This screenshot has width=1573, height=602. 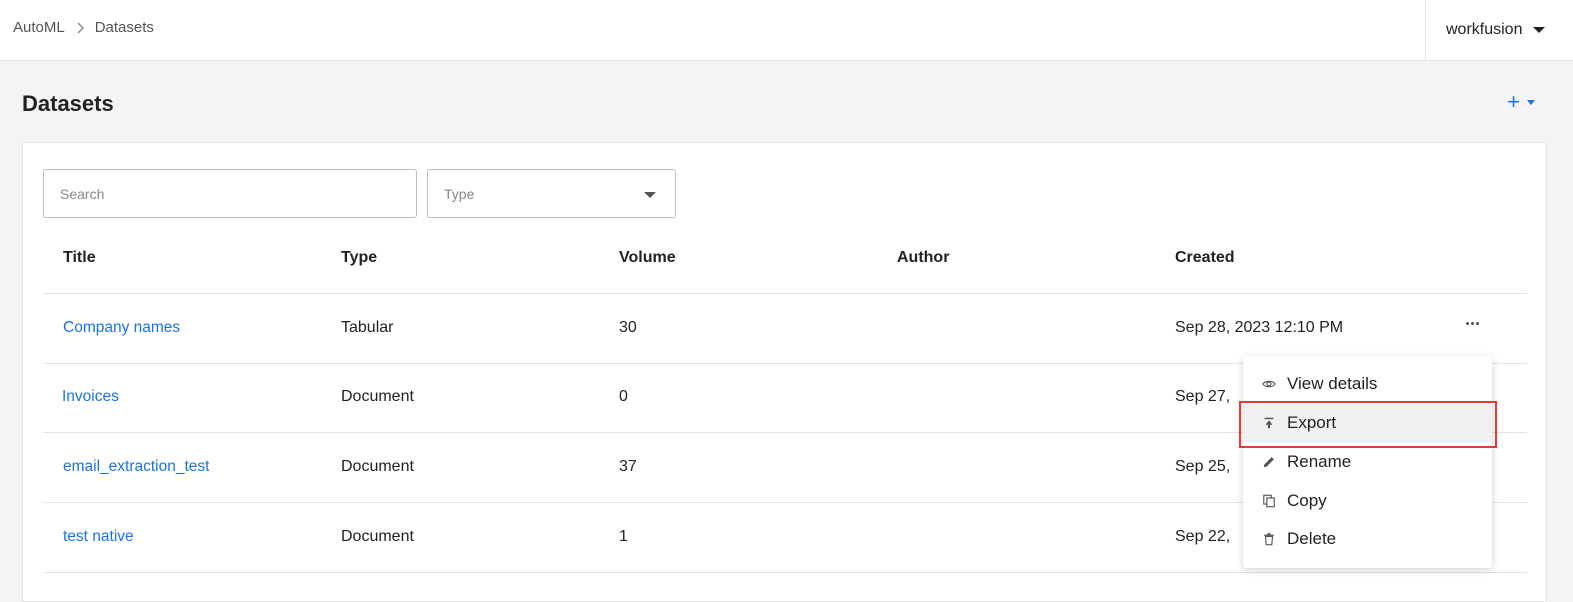 What do you see at coordinates (68, 103) in the screenshot?
I see `page-title: Datasets` at bounding box center [68, 103].